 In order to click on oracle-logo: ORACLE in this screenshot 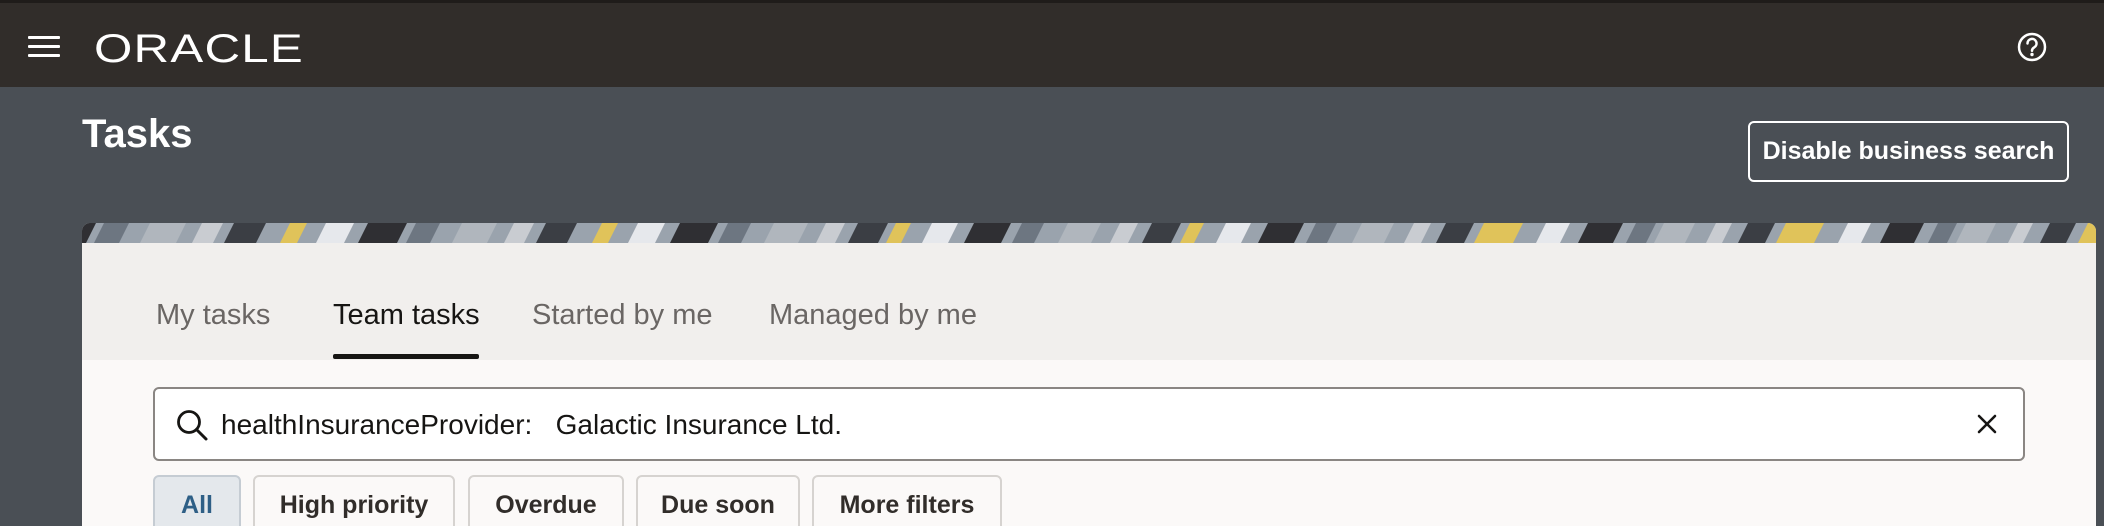, I will do `click(199, 48)`.